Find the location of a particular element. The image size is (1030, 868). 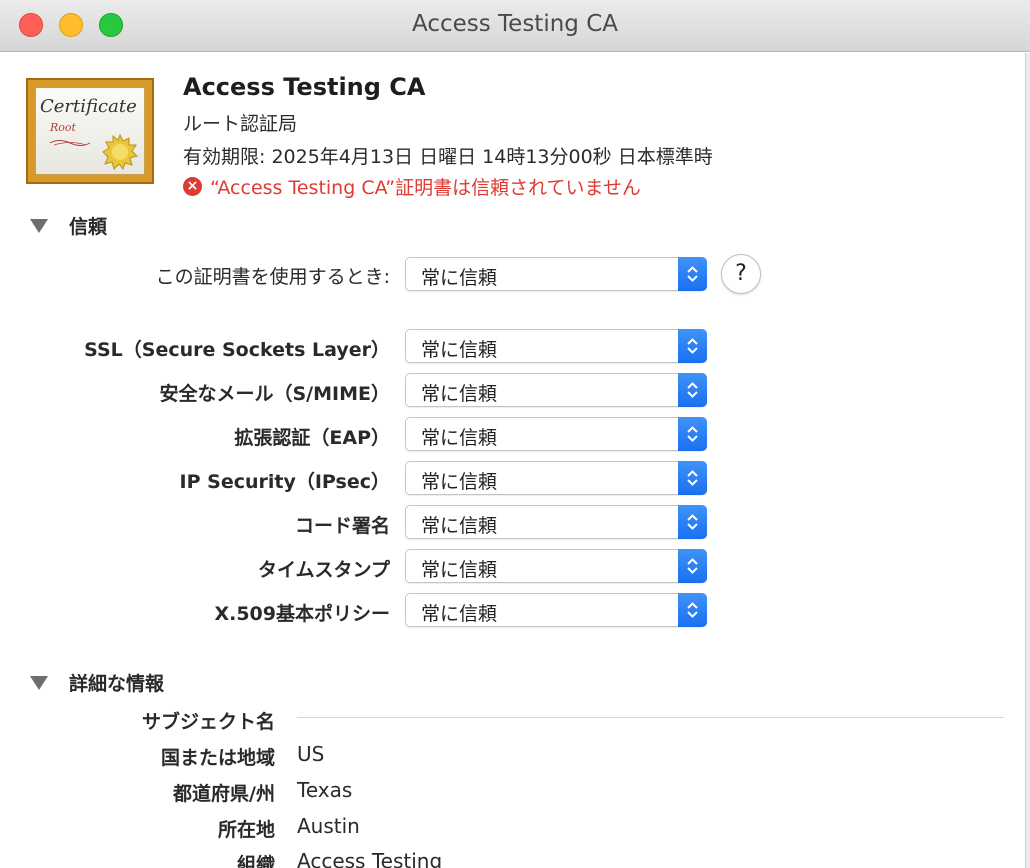

when-using-popup: 常に信頼 is located at coordinates (556, 274).